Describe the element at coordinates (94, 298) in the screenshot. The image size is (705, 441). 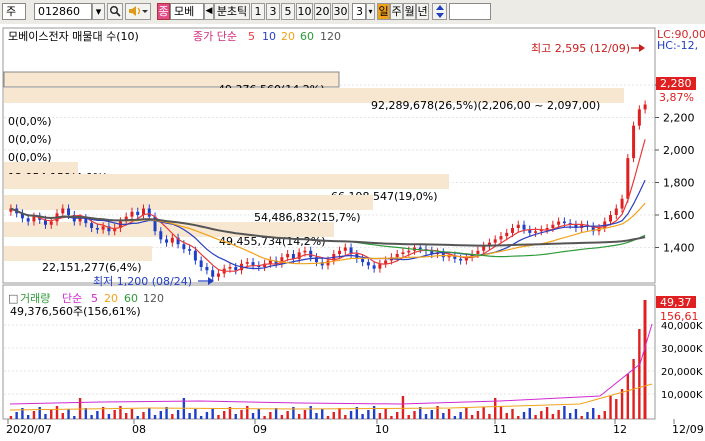
I see `volume-ma-5-label: 5` at that location.